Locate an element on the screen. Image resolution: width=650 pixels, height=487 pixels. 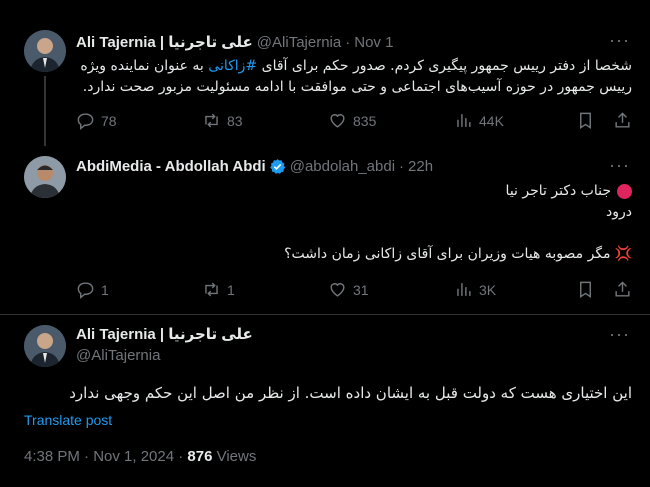
hashtag-link: #زاکانی is located at coordinates (232, 66).